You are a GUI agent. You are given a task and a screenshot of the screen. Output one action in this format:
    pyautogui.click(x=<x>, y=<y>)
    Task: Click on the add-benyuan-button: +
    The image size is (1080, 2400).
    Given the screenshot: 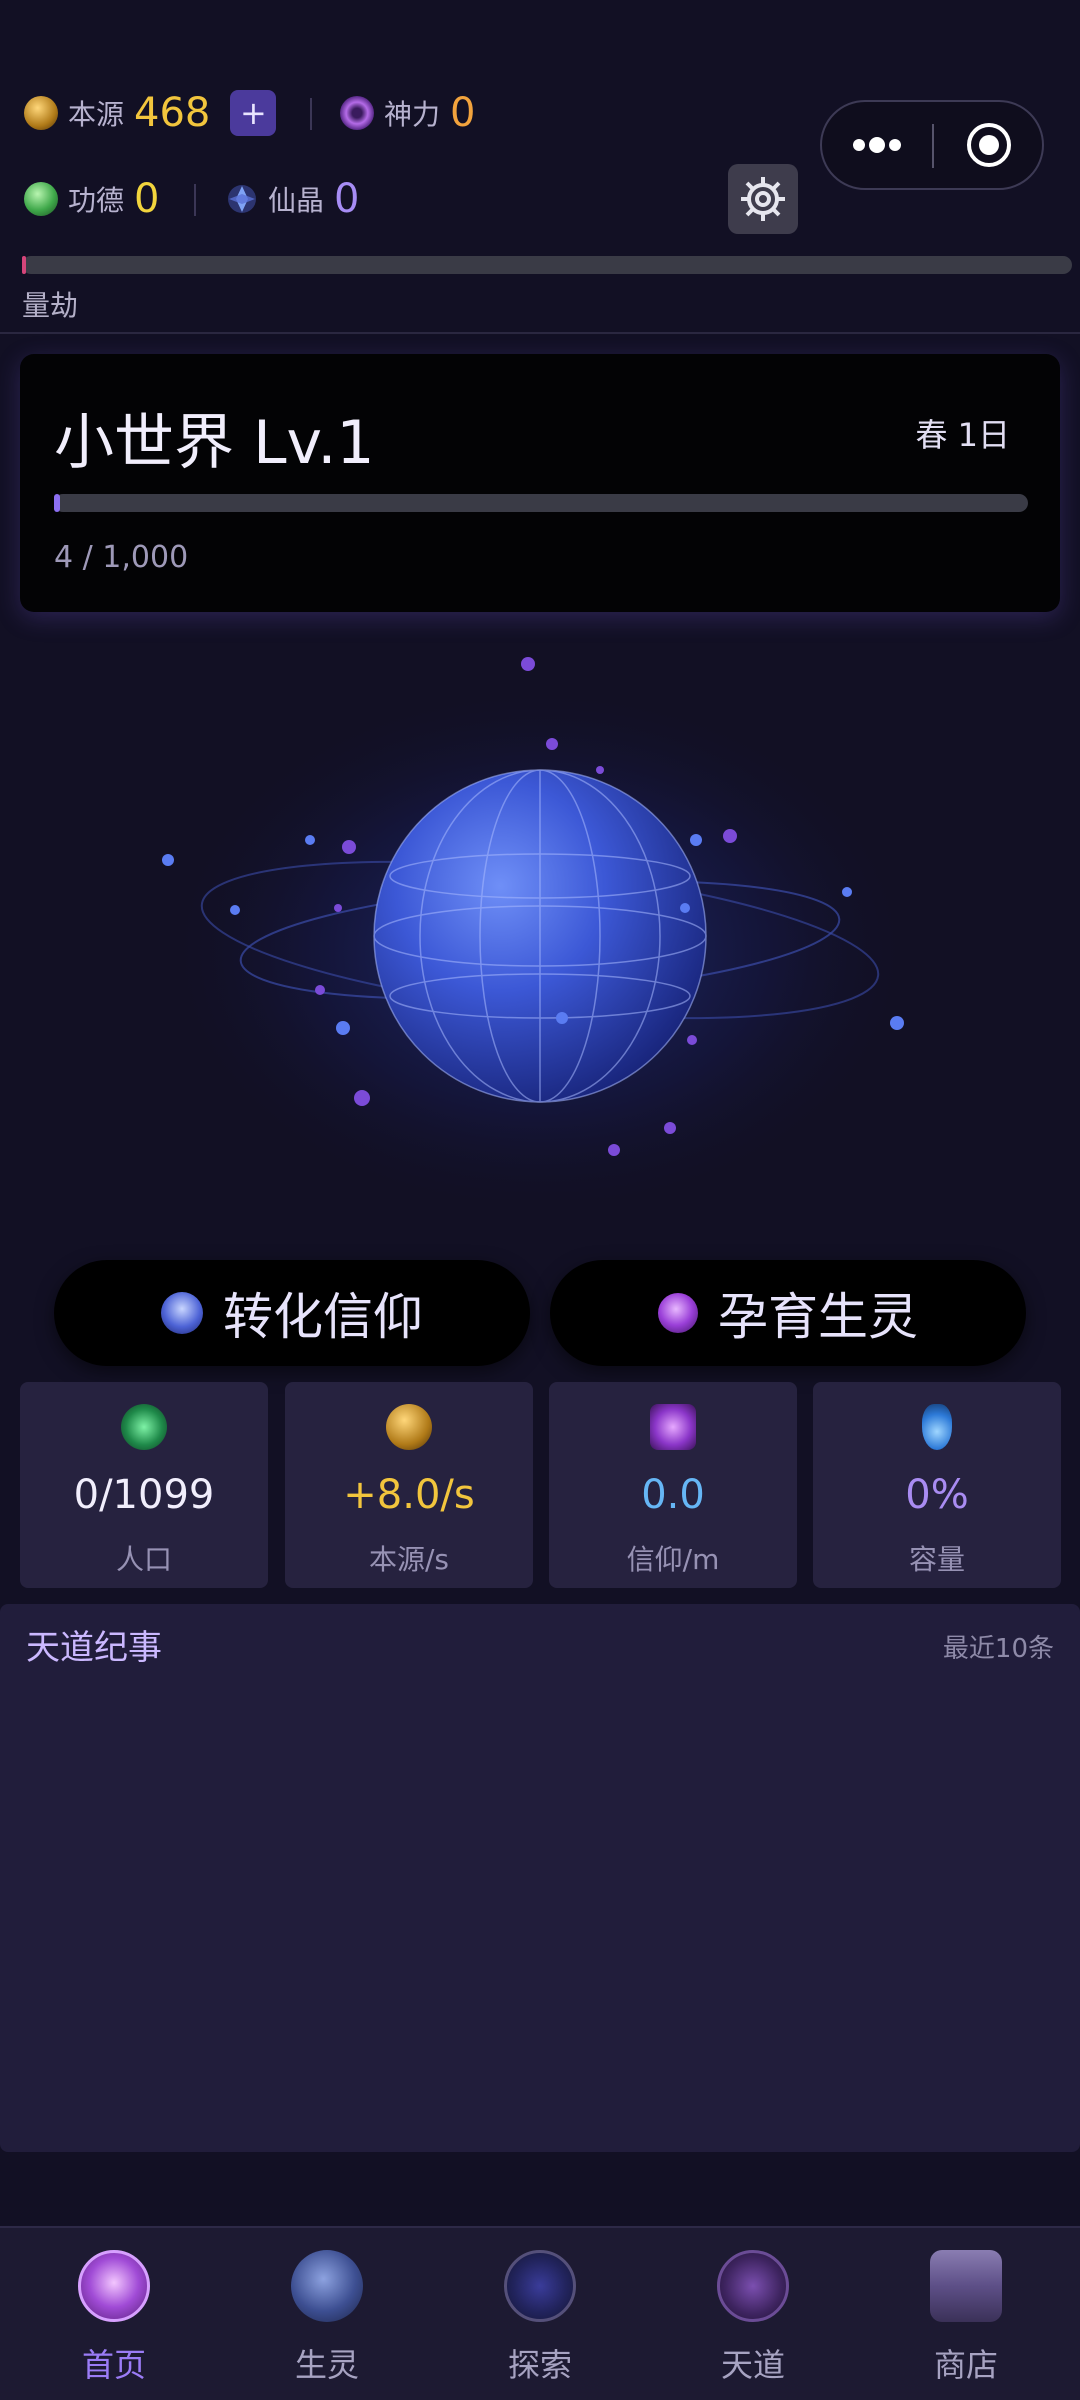 What is the action you would take?
    pyautogui.click(x=253, y=113)
    